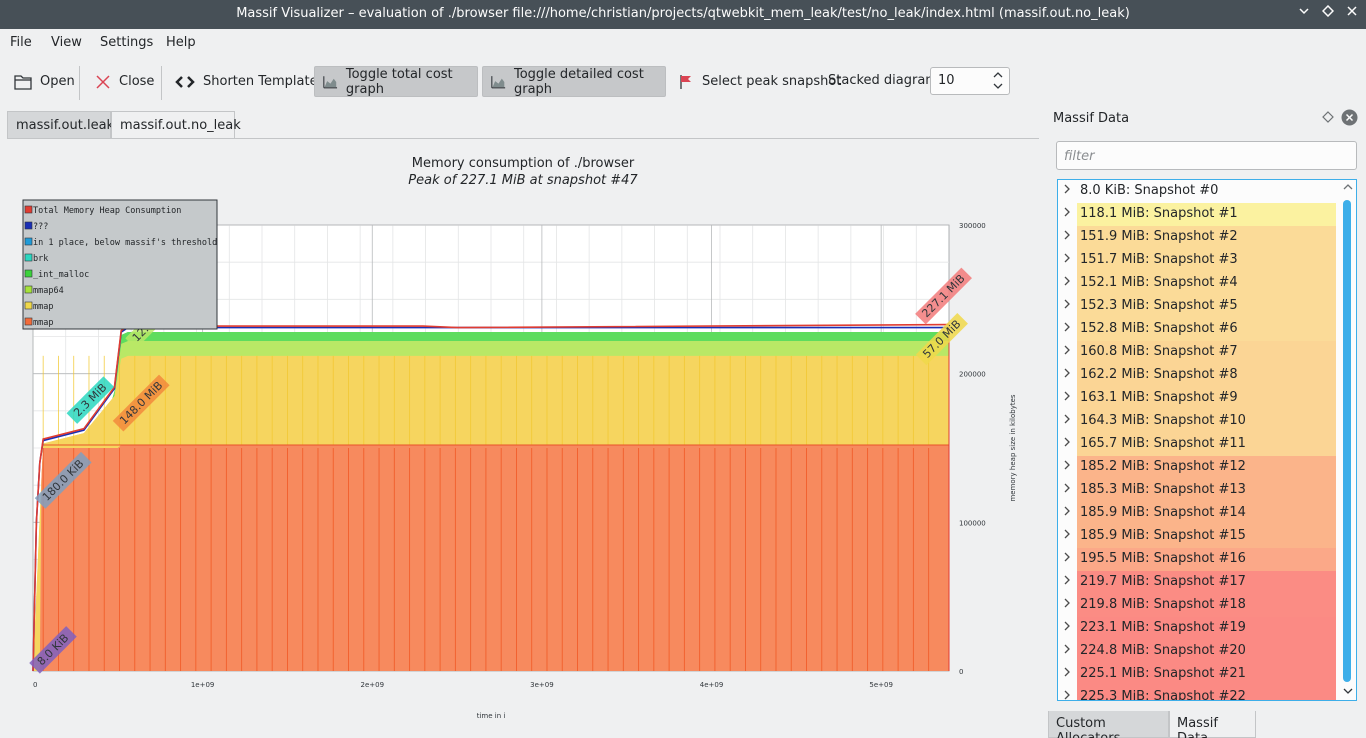 This screenshot has width=1366, height=738. I want to click on snapshot-row: 225.3 MiB: Snapshot #22, so click(1198, 693).